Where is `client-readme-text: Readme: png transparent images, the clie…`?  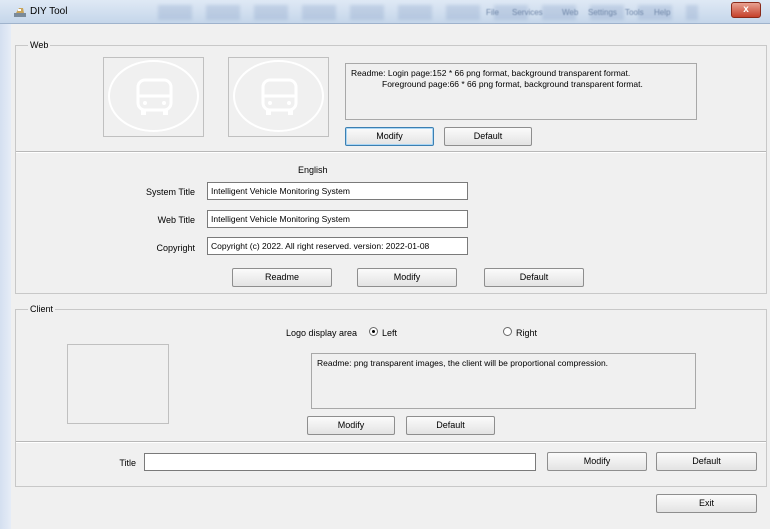
client-readme-text: Readme: png transparent images, the clie… is located at coordinates (463, 363).